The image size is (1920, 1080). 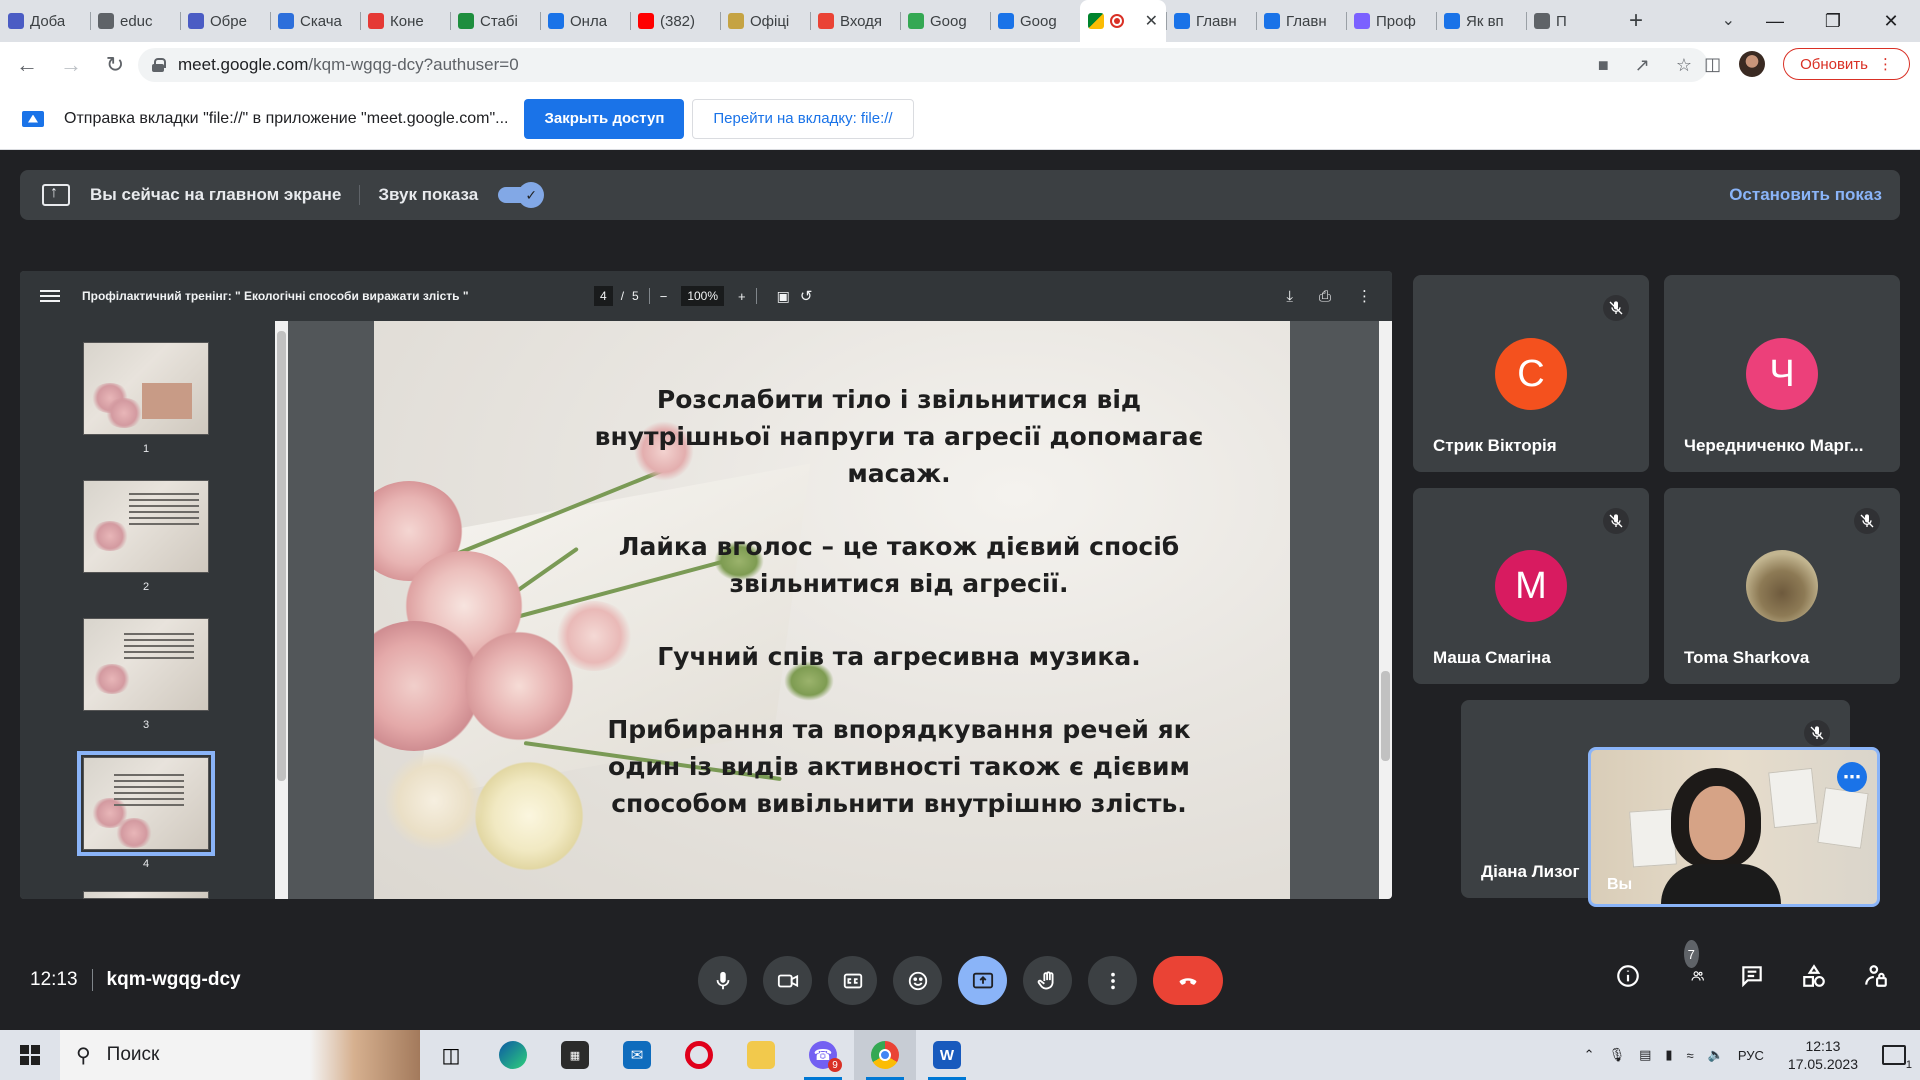 I want to click on back-button: ←, so click(x=27, y=65).